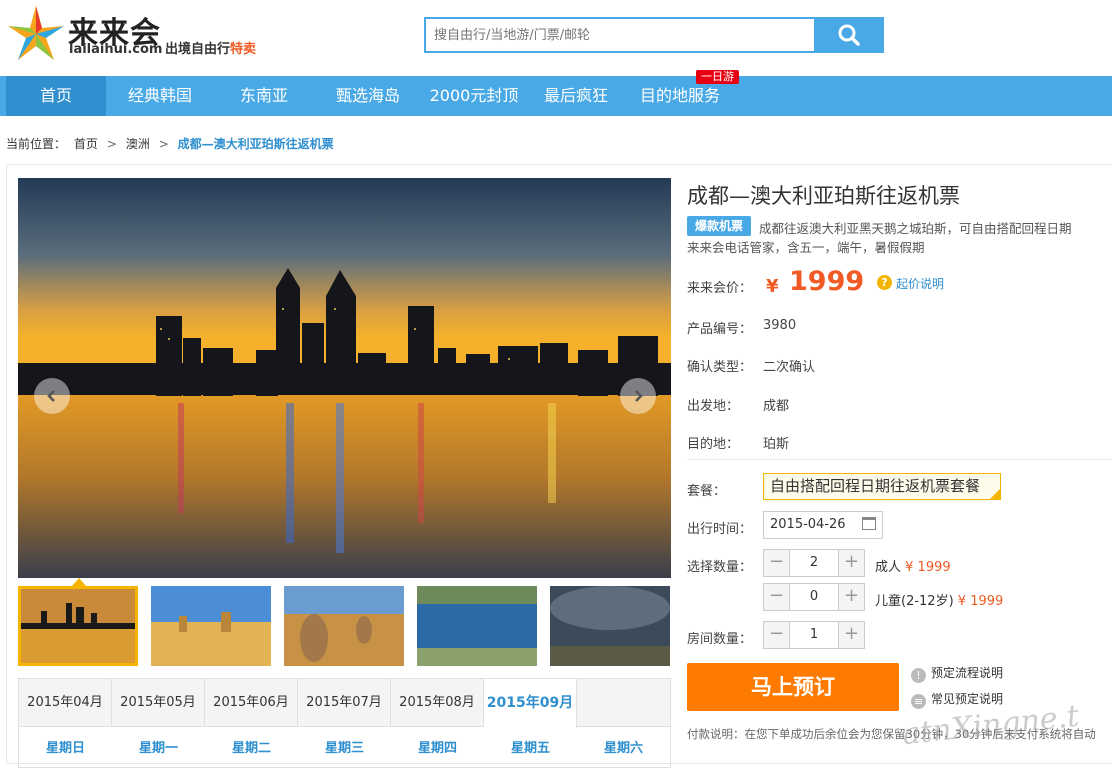 This screenshot has width=1112, height=768. Describe the element at coordinates (474, 96) in the screenshot. I see `nav-item-2000-cap: 2000元封顶` at that location.